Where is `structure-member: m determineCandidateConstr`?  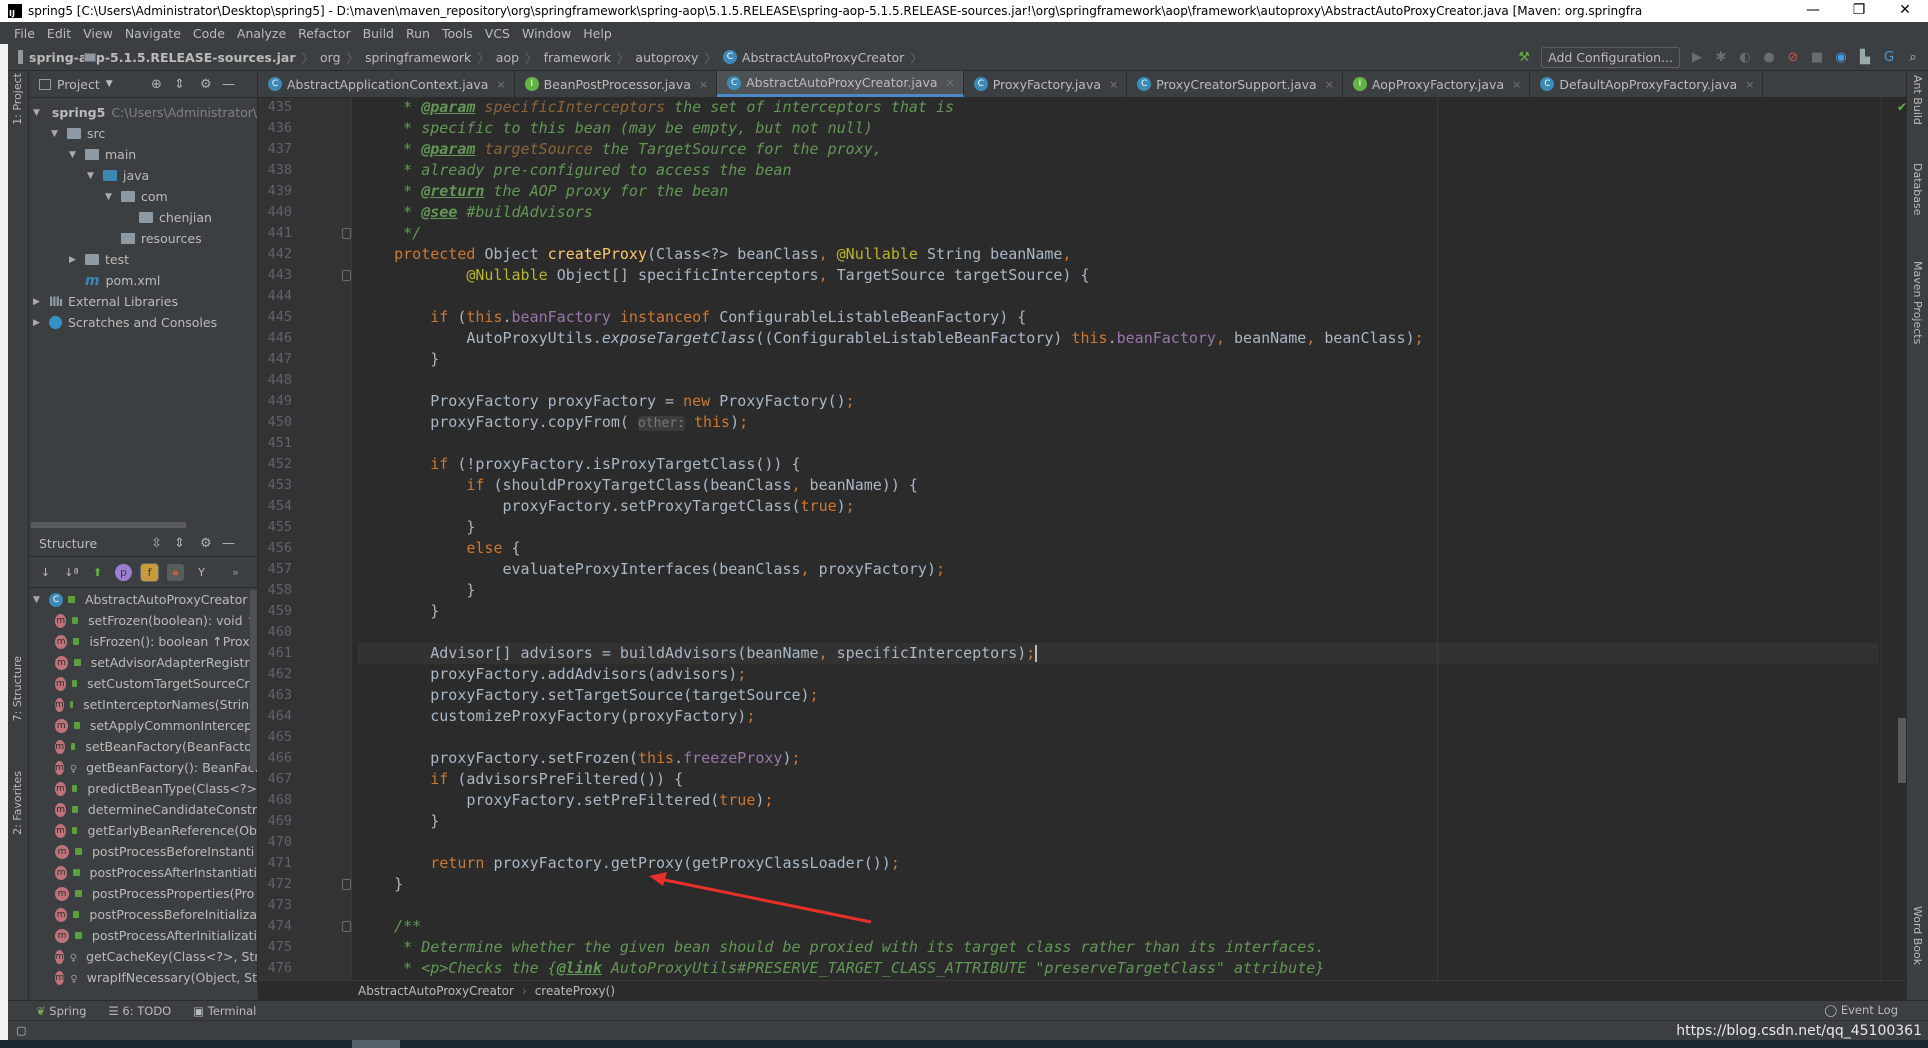
structure-member: m determineCandidateConstr is located at coordinates (143, 809).